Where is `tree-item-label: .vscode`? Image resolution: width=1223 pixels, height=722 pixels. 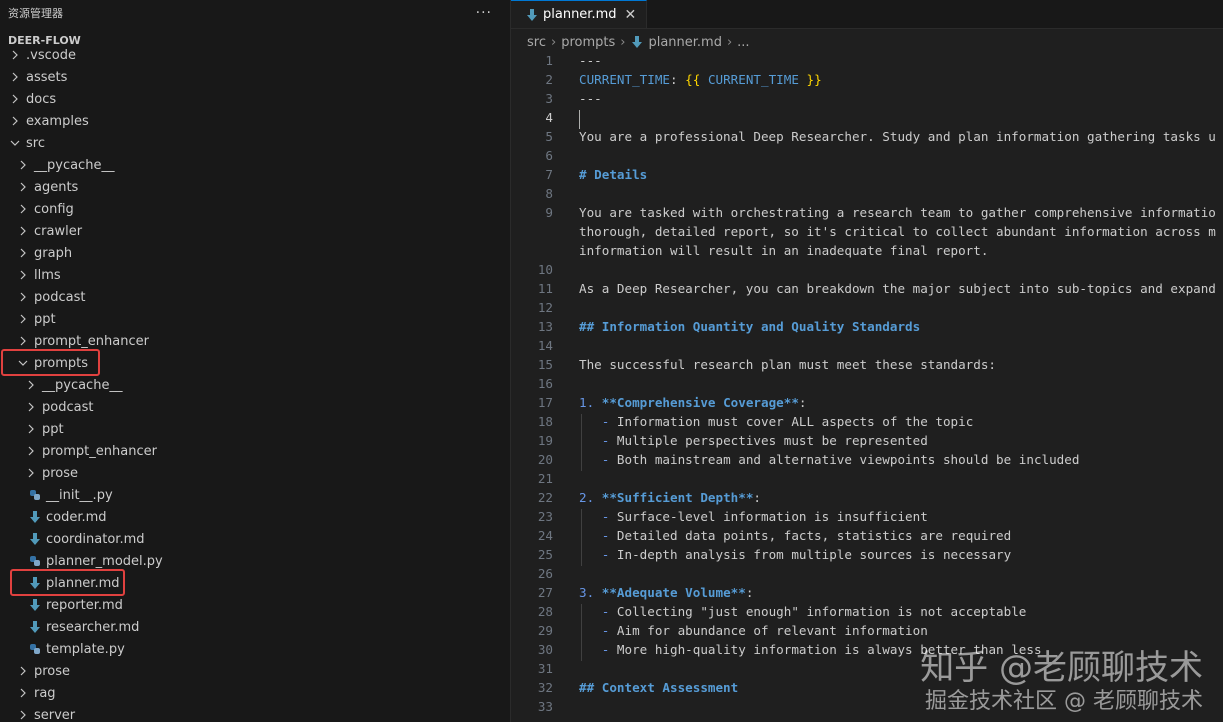
tree-item-label: .vscode is located at coordinates (51, 55).